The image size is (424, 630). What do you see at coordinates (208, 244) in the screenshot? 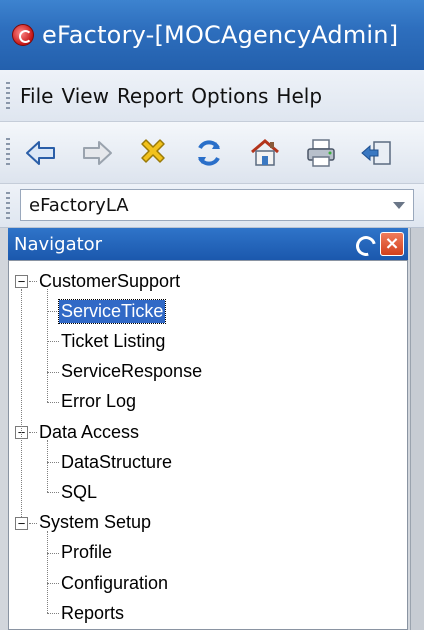
I see `navigator-header: Navigator ×` at bounding box center [208, 244].